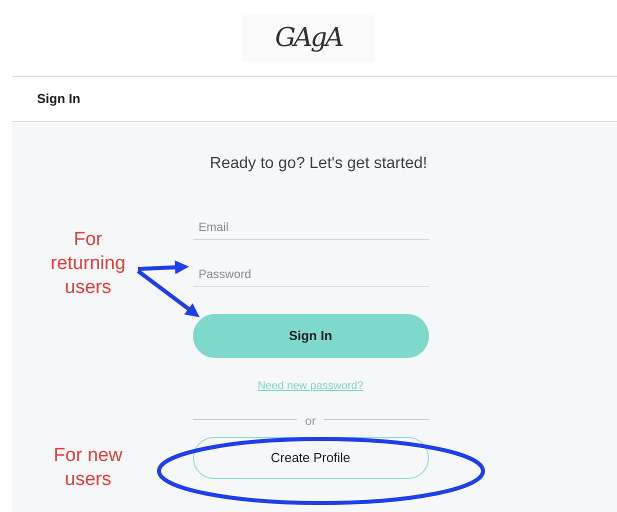 This screenshot has width=617, height=512. Describe the element at coordinates (310, 336) in the screenshot. I see `sign-in-button: Sign In` at that location.